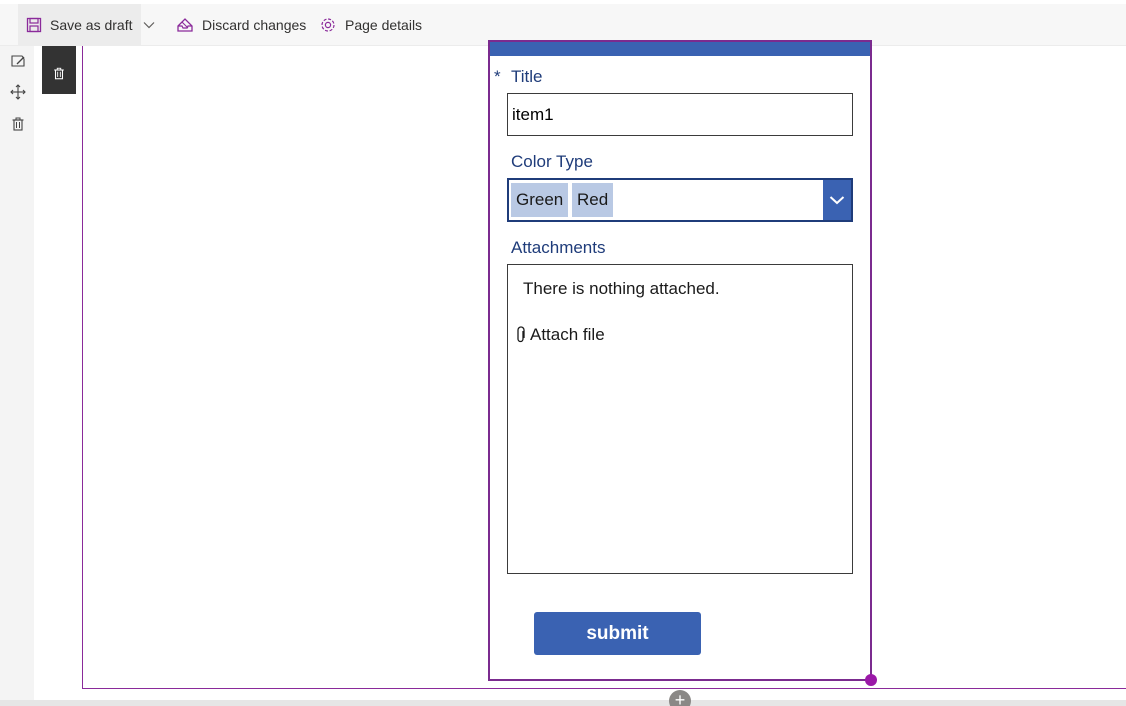  What do you see at coordinates (34, 25) in the screenshot?
I see `save-icon` at bounding box center [34, 25].